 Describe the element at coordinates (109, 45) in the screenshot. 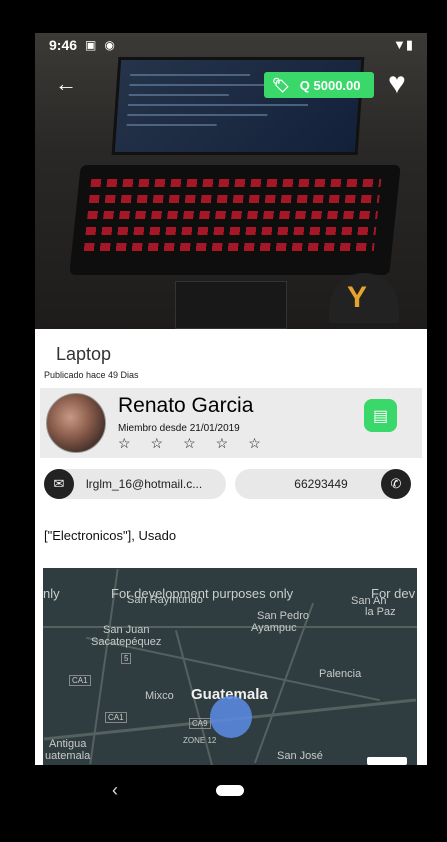

I see `sync-icon: ◉` at that location.